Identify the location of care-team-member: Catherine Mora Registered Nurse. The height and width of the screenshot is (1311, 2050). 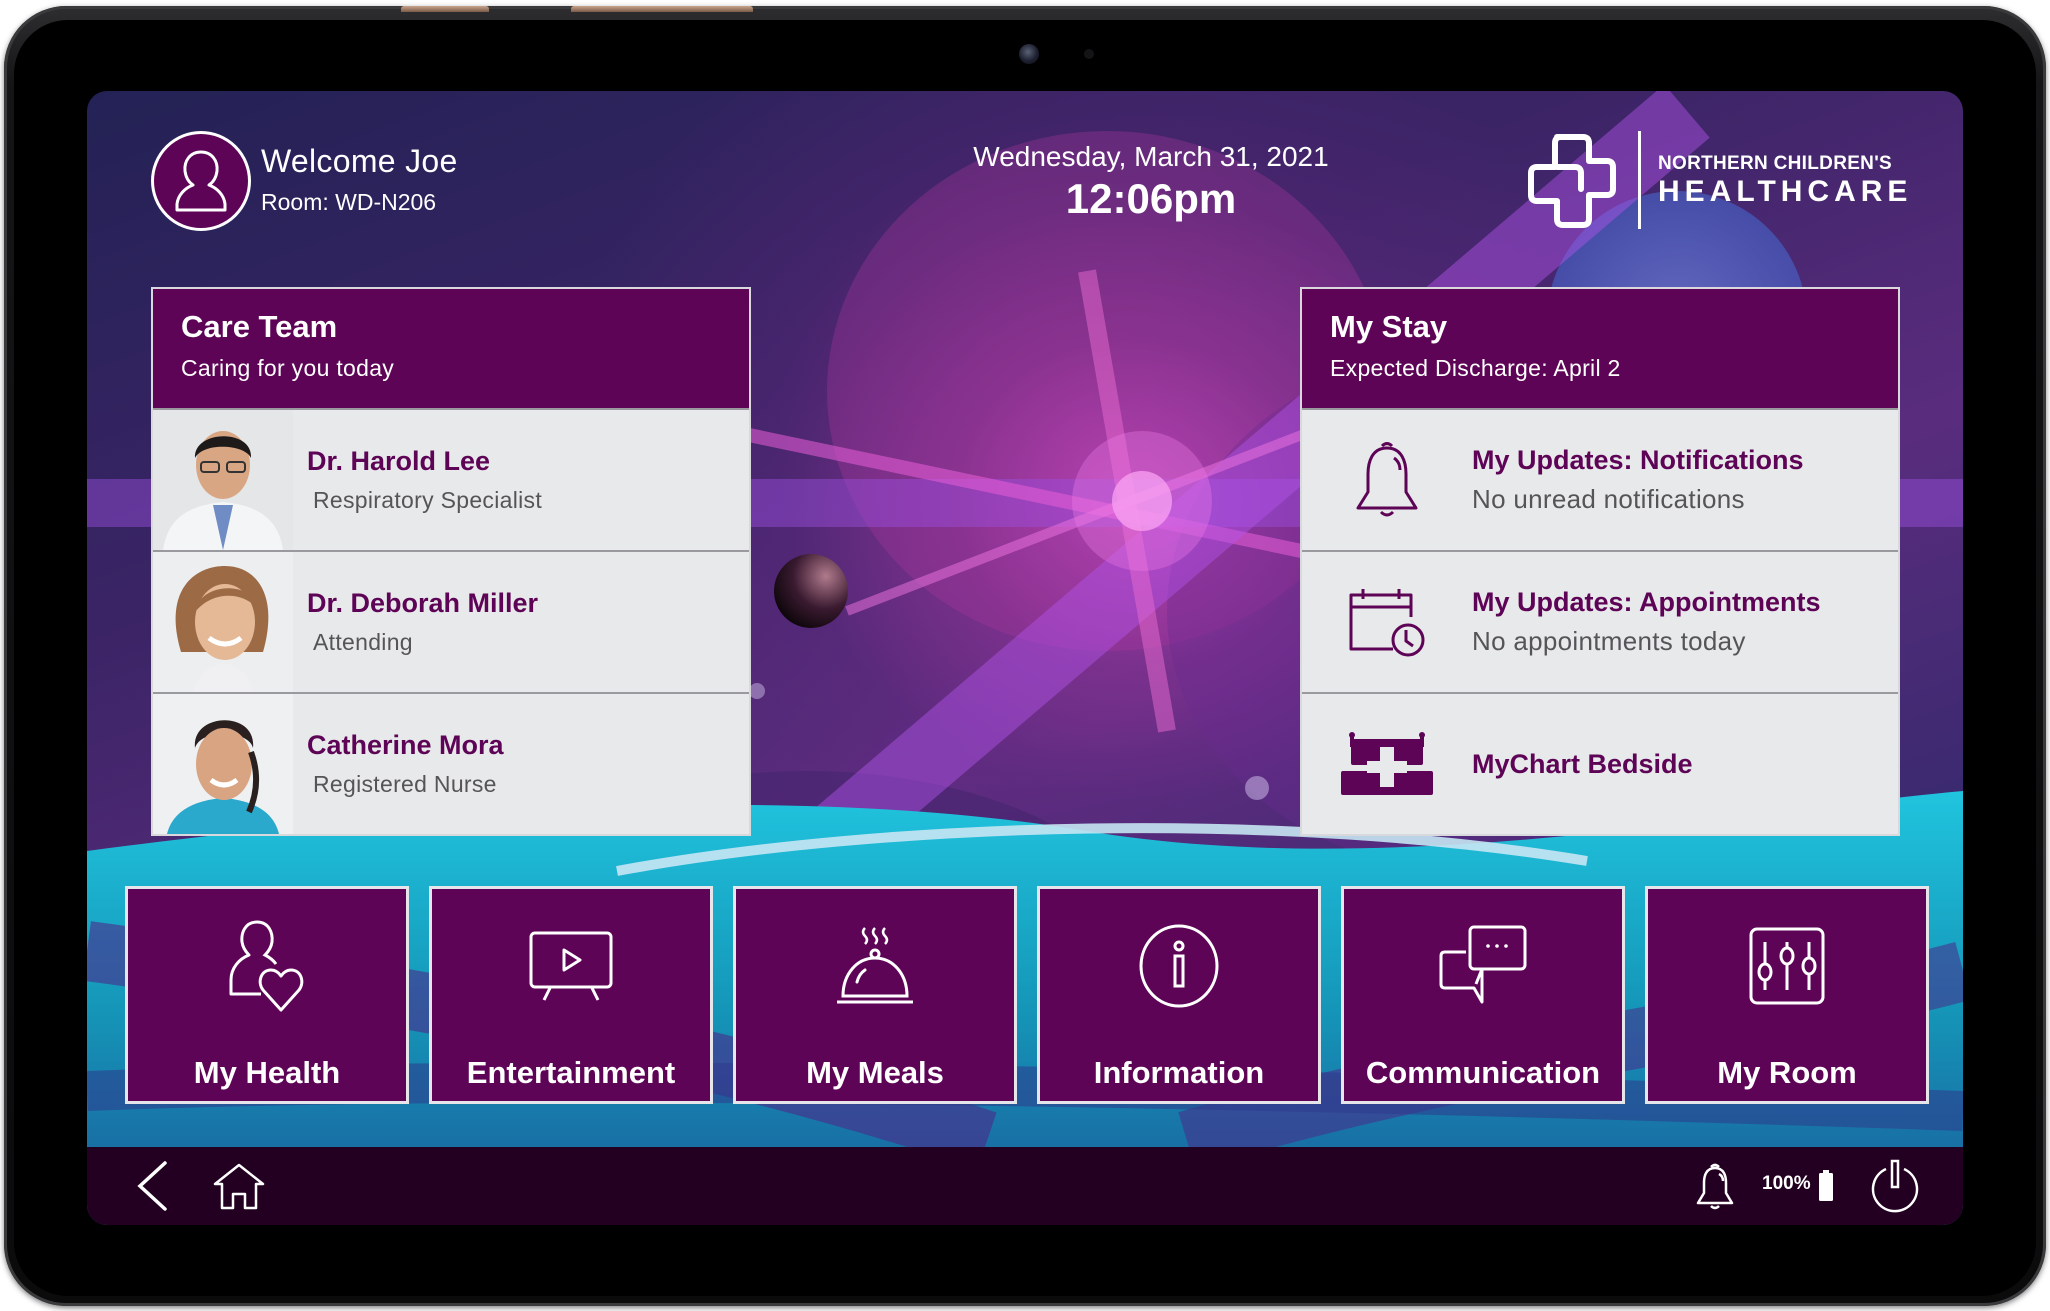
(451, 763).